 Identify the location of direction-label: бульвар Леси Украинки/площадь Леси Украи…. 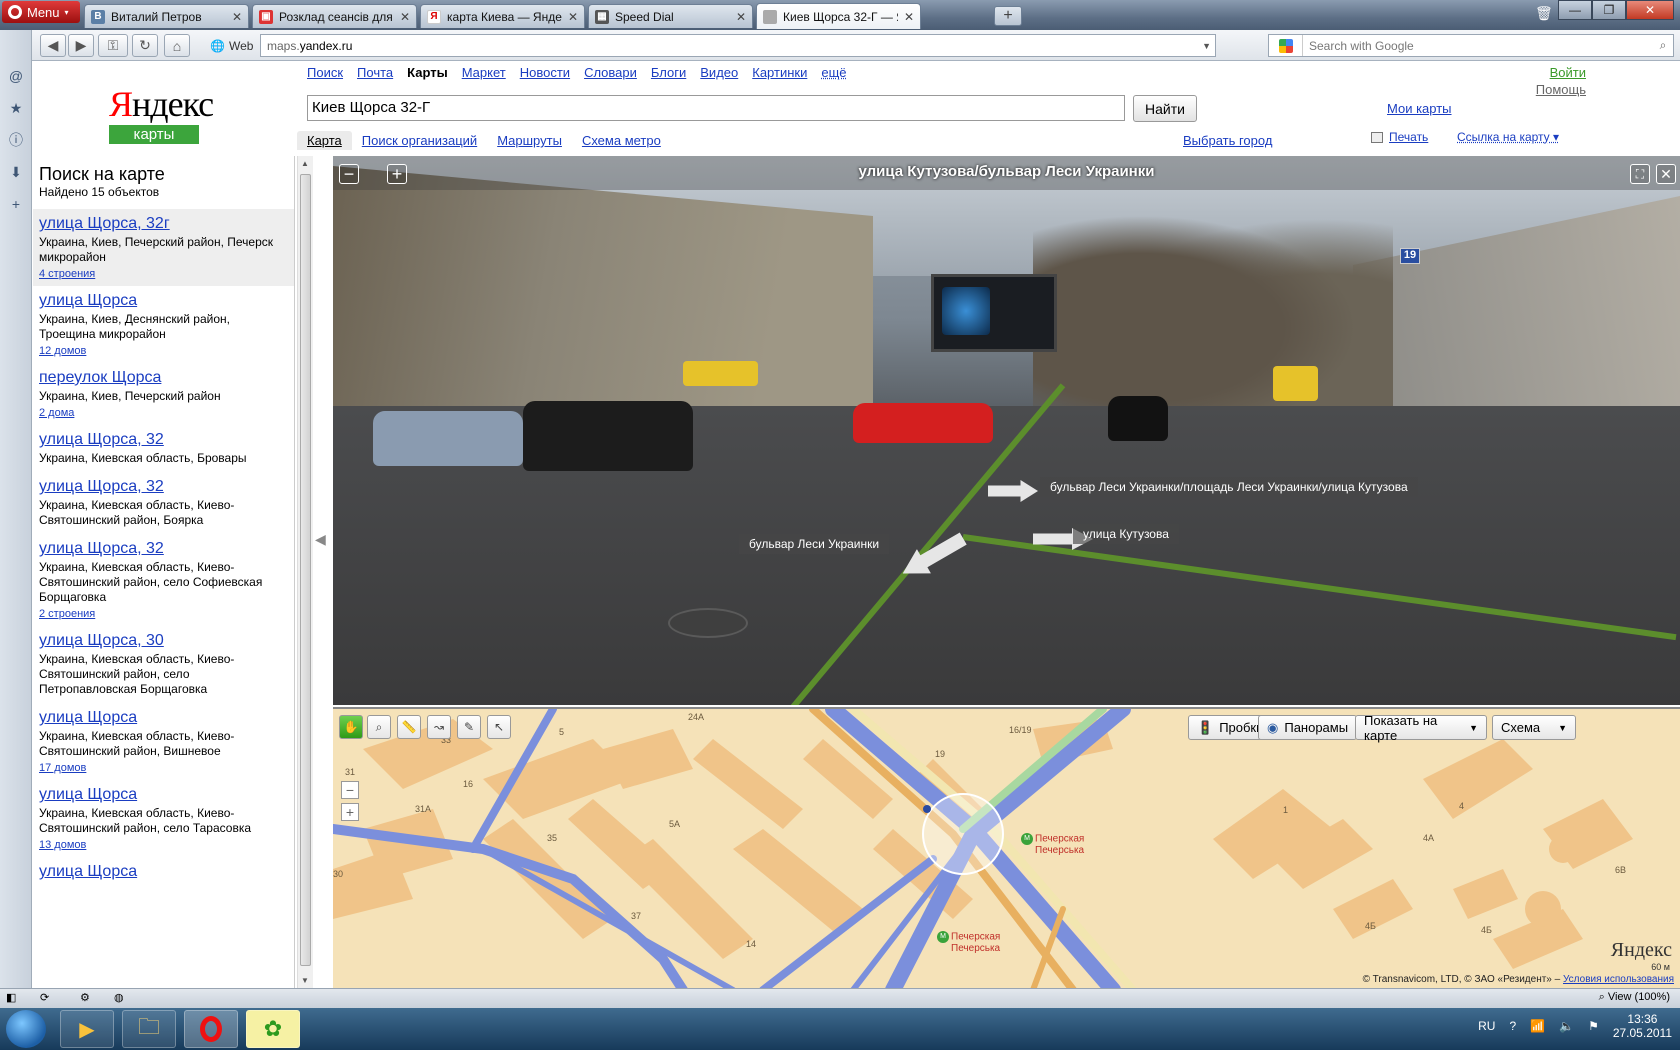
(1229, 487).